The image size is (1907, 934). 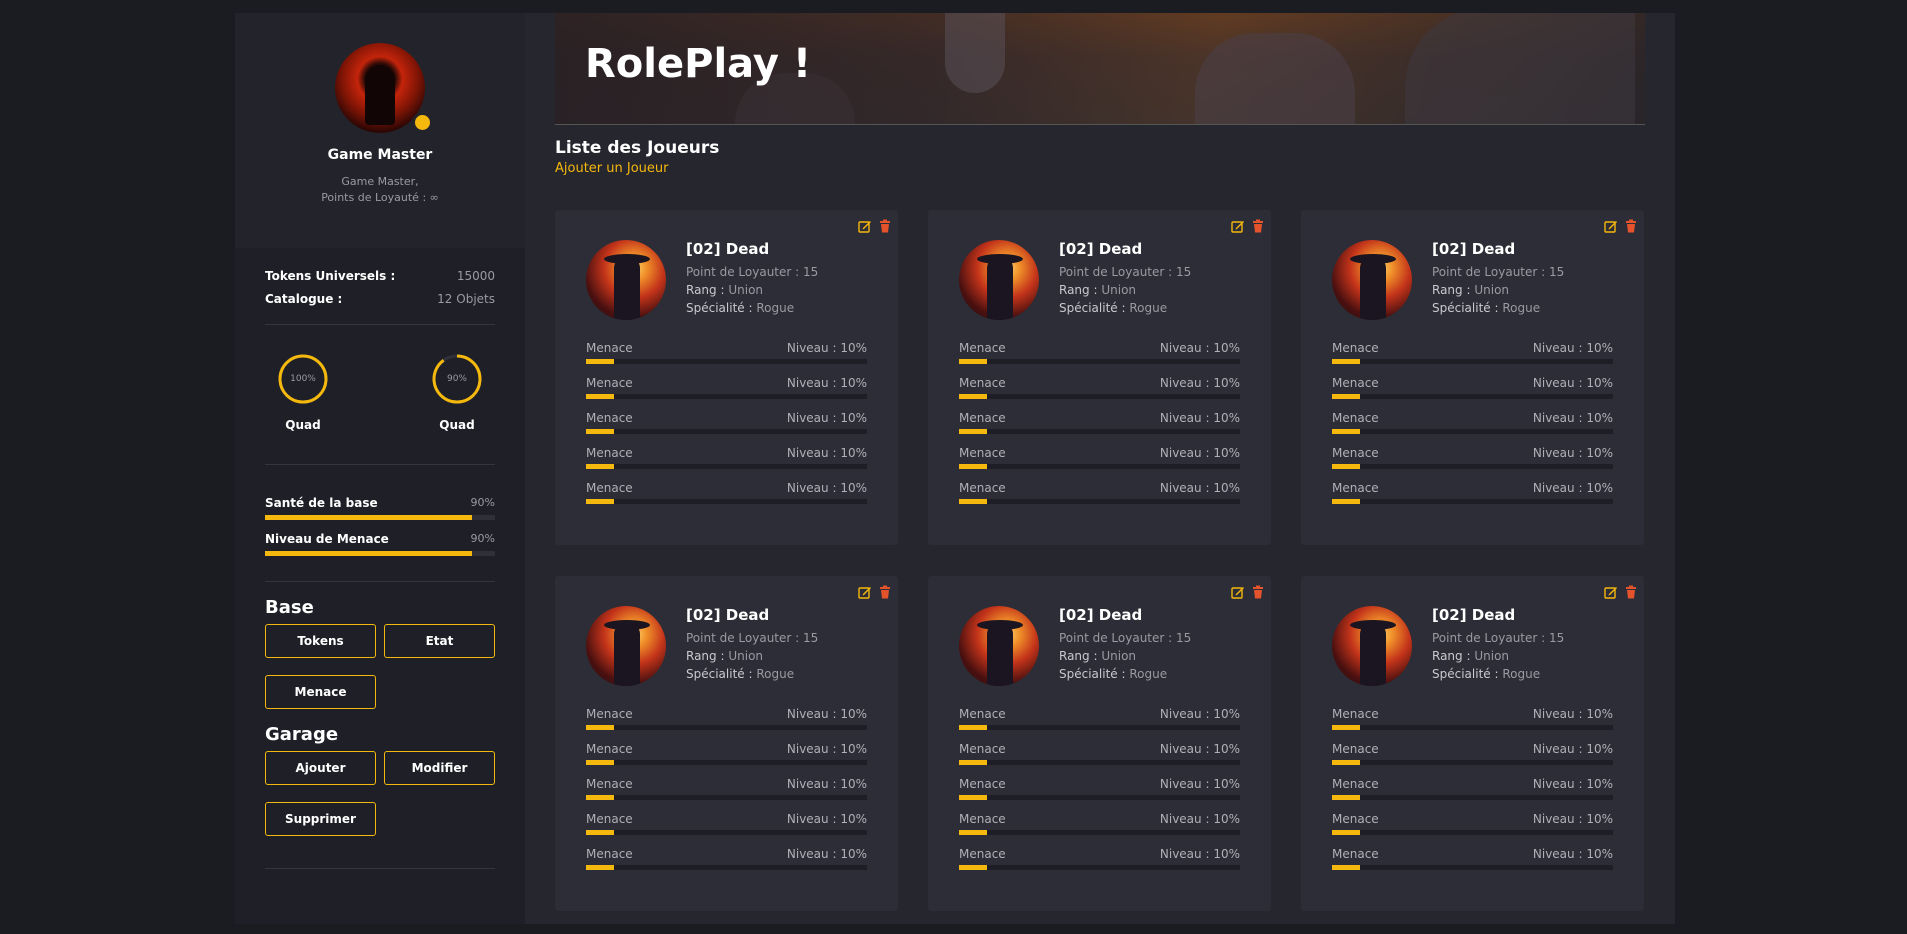 I want to click on modifier-button: Modifier, so click(x=439, y=768).